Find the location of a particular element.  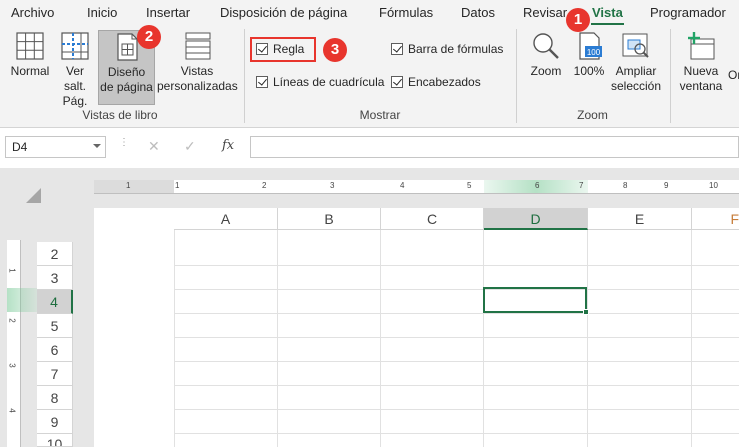

tab-revisar: Revisar is located at coordinates (545, 12).